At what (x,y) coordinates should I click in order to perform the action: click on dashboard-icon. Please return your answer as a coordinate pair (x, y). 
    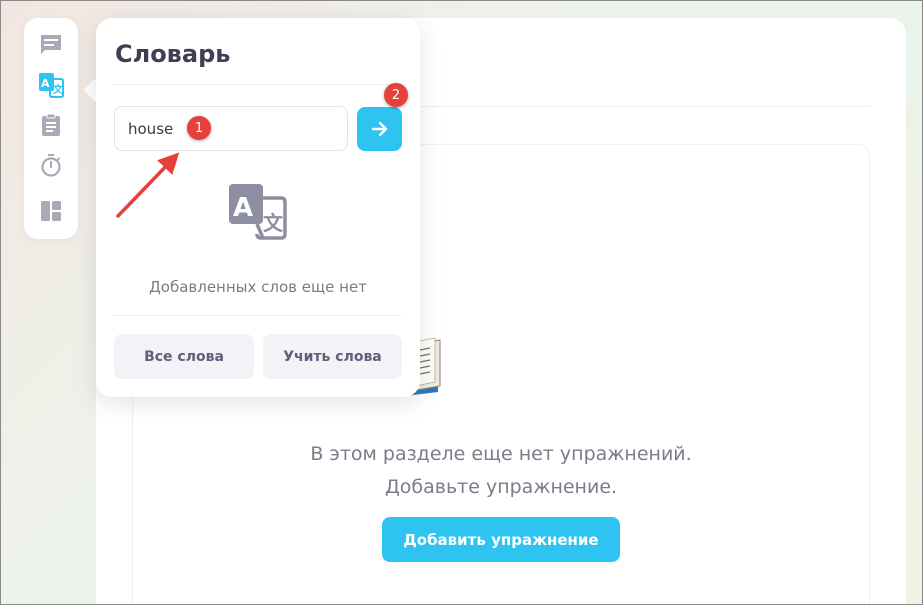
    Looking at the image, I should click on (51, 211).